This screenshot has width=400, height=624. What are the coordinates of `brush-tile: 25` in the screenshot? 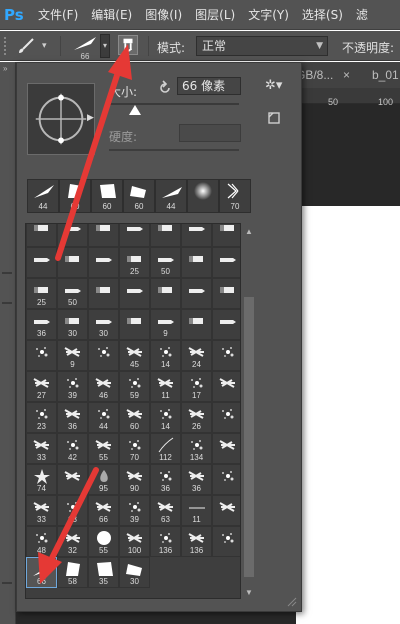 It's located at (134, 262).